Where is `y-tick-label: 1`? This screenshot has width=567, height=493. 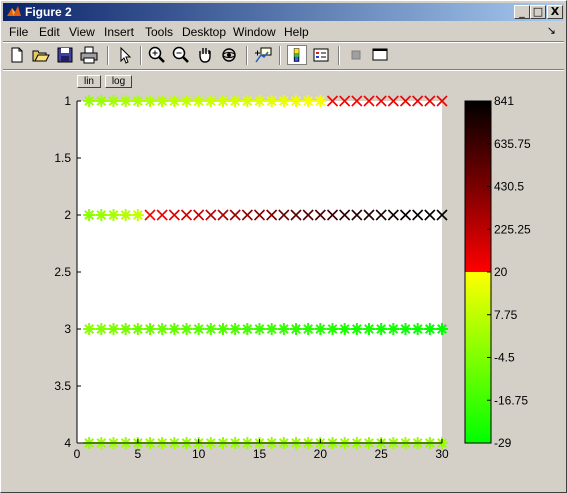
y-tick-label: 1 is located at coordinates (67, 101).